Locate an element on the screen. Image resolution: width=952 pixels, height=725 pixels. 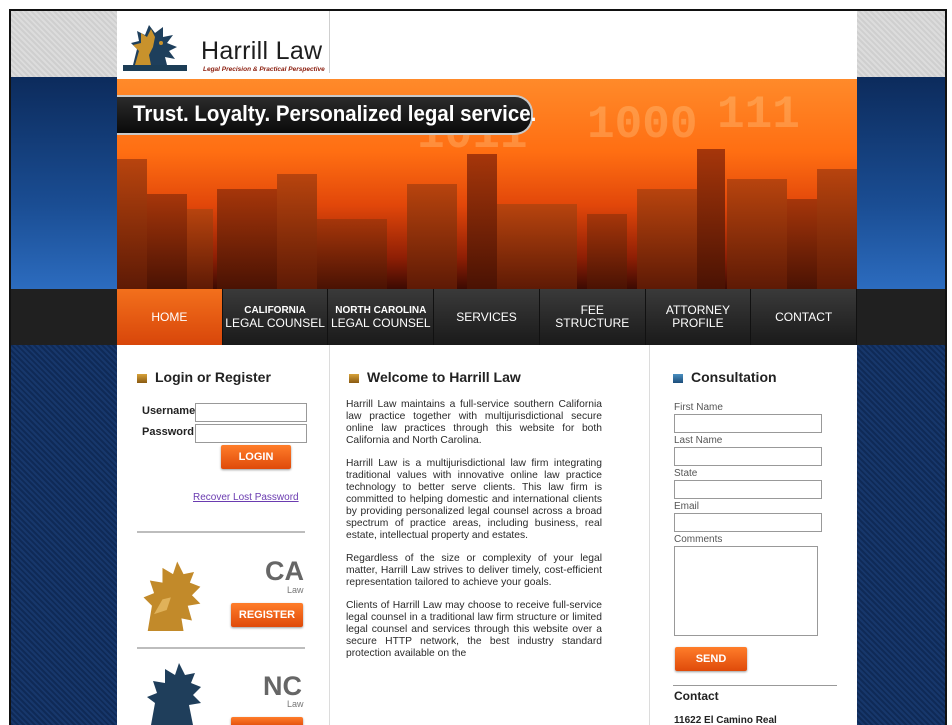
recover-password-link: Recover Lost Password is located at coordinates (246, 497).